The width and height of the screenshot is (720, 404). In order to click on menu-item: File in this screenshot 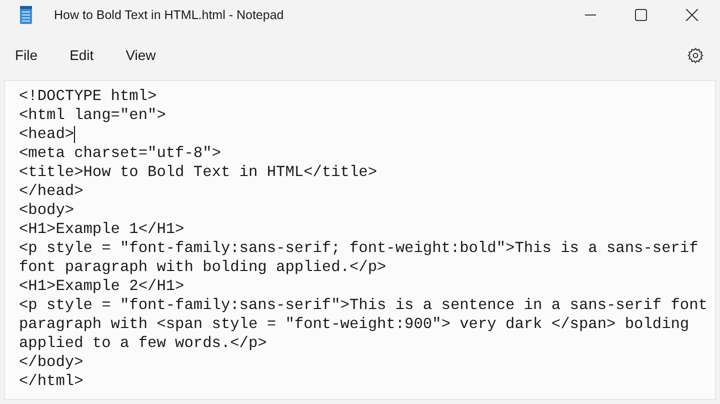, I will do `click(26, 55)`.